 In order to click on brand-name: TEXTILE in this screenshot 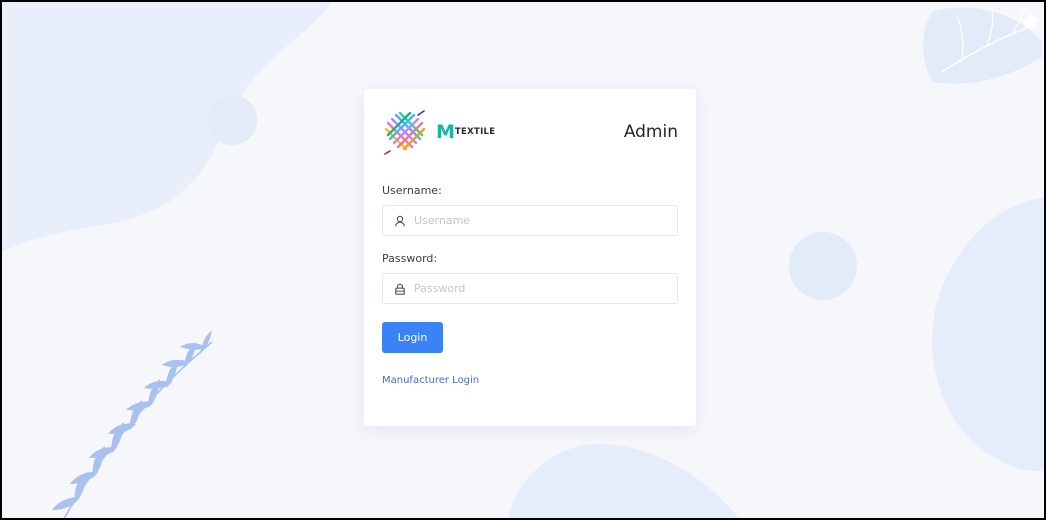, I will do `click(475, 132)`.